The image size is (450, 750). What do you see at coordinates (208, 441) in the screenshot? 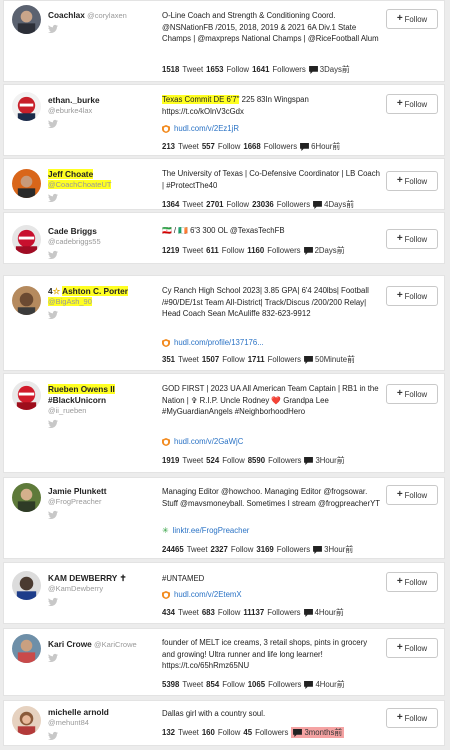
I see `hudl-link-text: hudl.com/v/2GaWjC` at bounding box center [208, 441].